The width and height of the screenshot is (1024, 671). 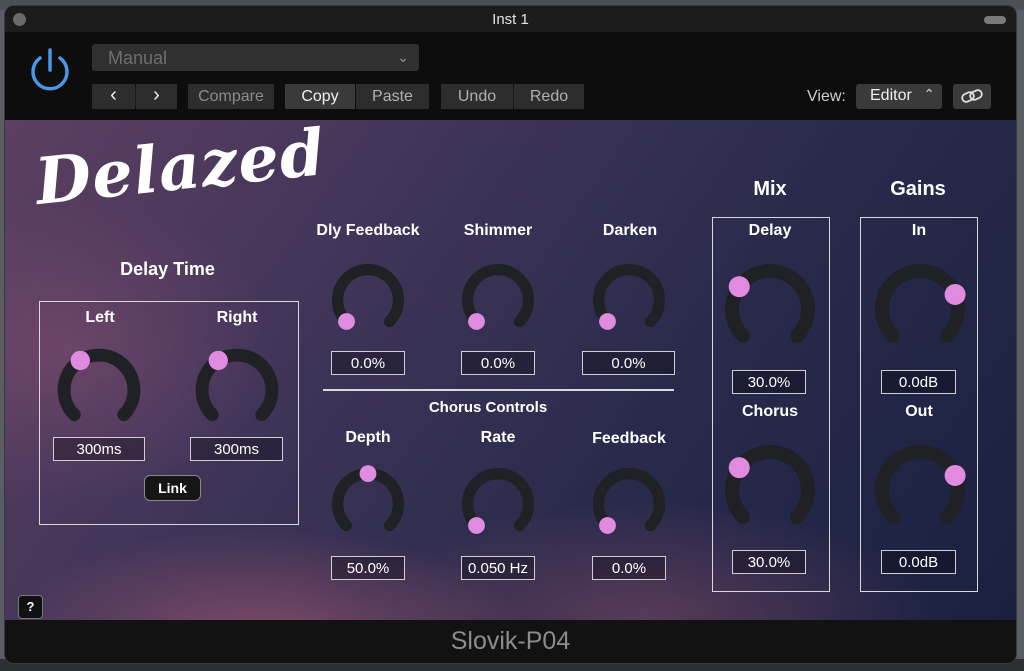 What do you see at coordinates (368, 437) in the screenshot?
I see `depth-label: Depth` at bounding box center [368, 437].